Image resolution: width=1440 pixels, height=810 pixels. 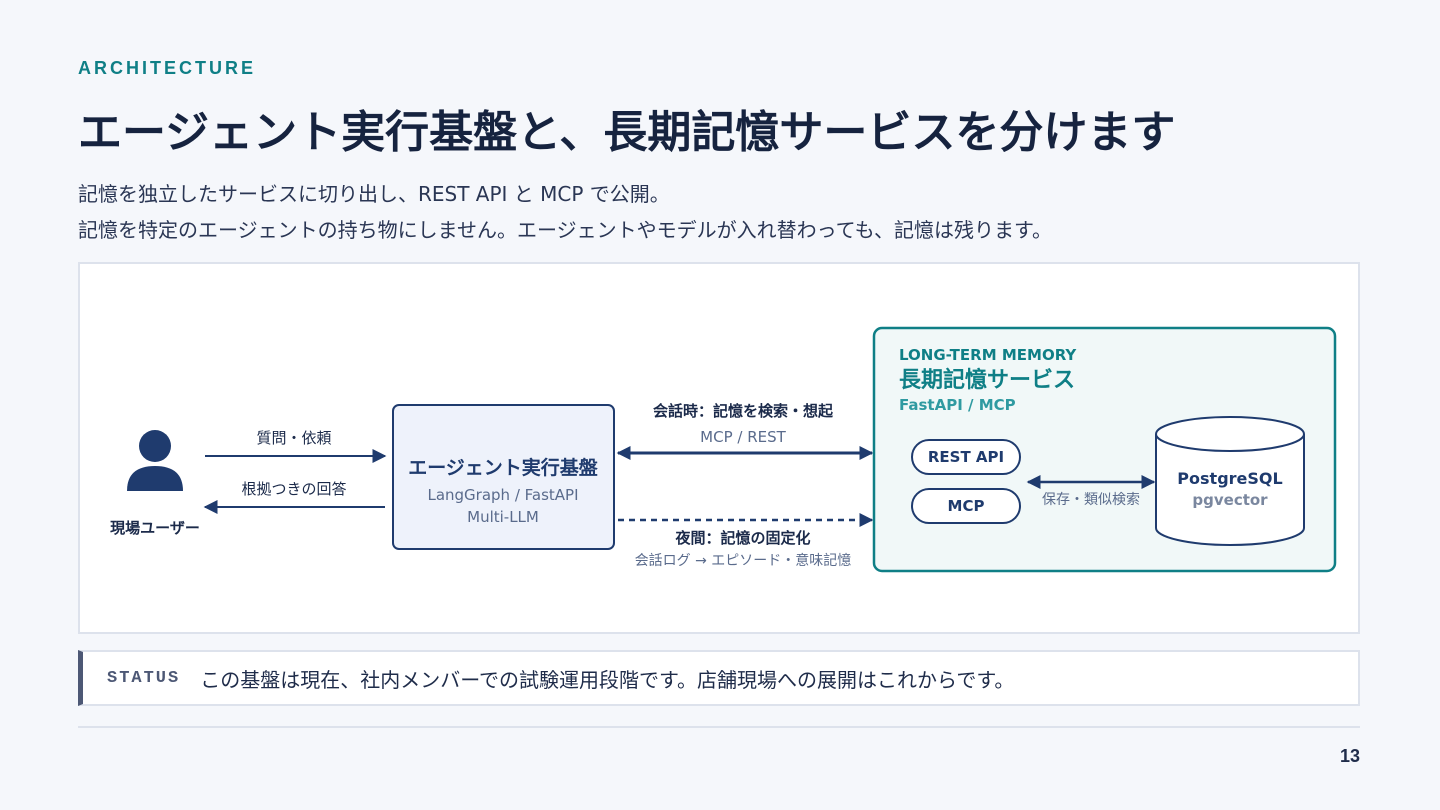 I want to click on agent-platform-stack: LangGraph / FastAPI, so click(x=502, y=495).